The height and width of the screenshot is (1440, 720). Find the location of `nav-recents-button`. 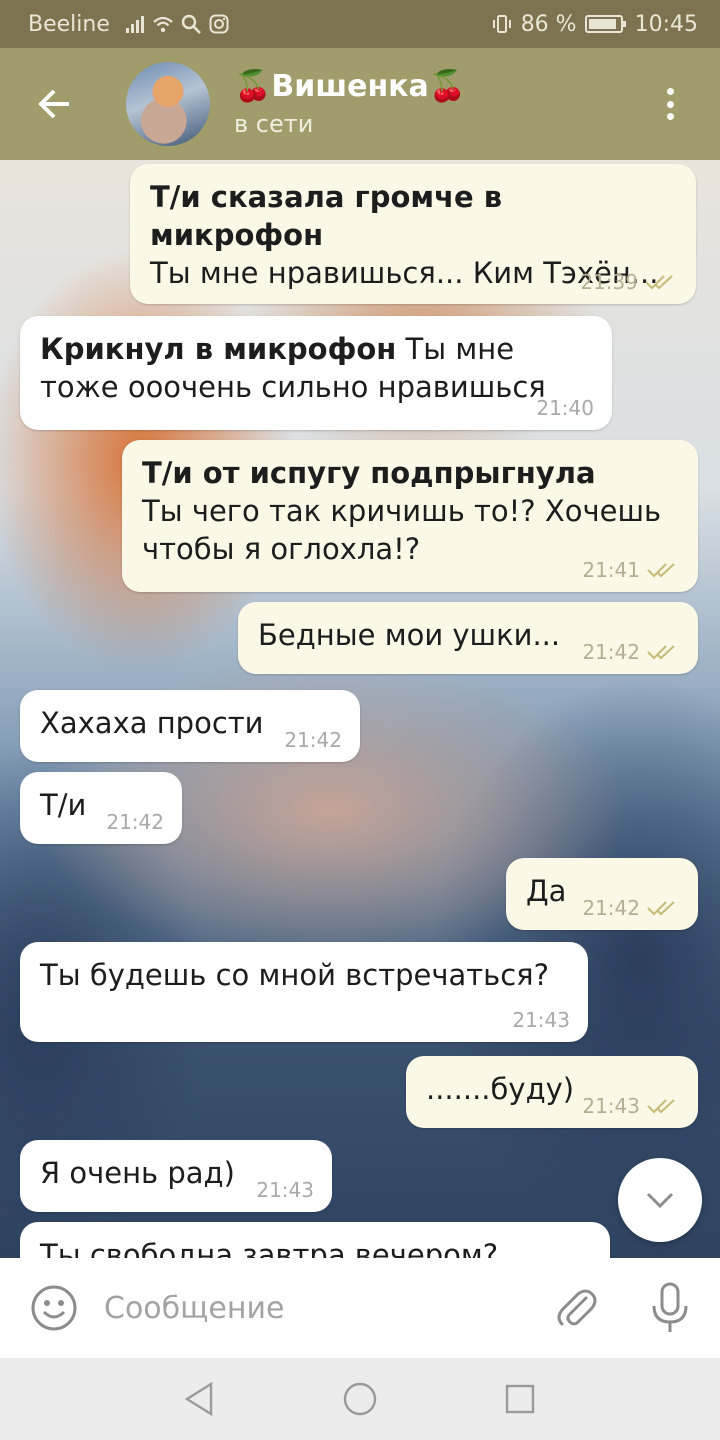

nav-recents-button is located at coordinates (520, 1399).